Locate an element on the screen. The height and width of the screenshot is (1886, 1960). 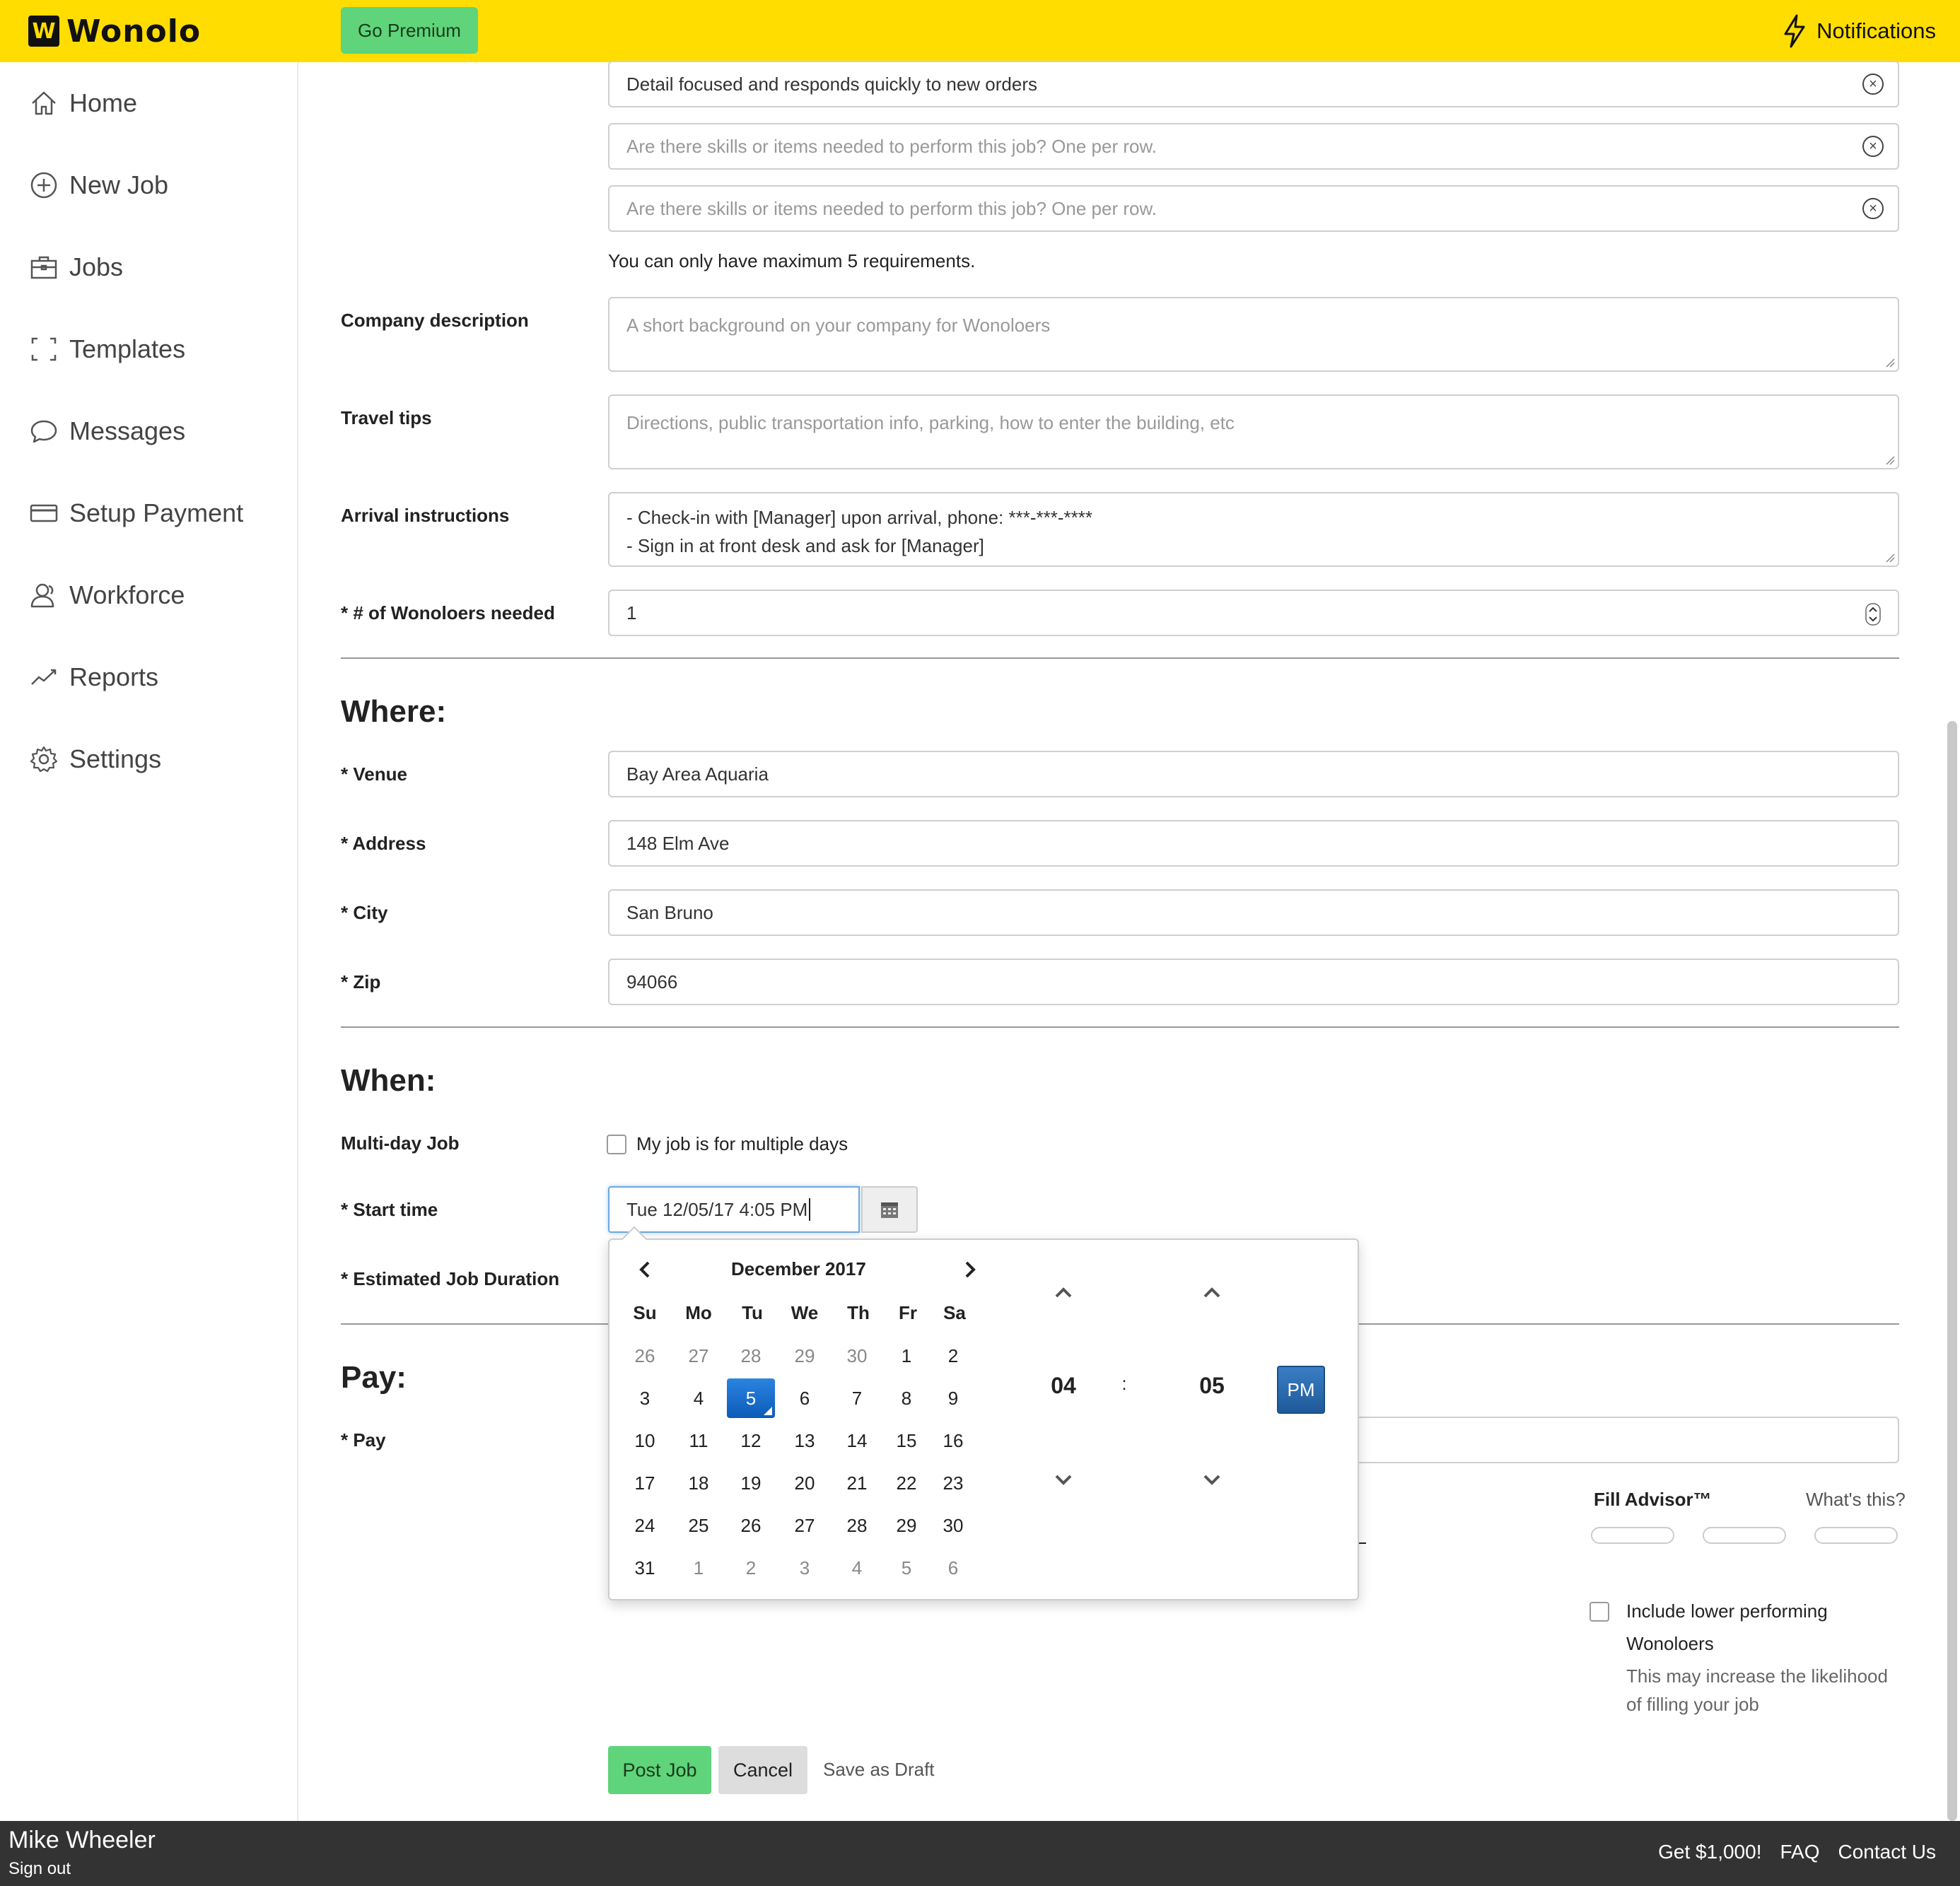
calendar-day: 23 is located at coordinates (953, 1483).